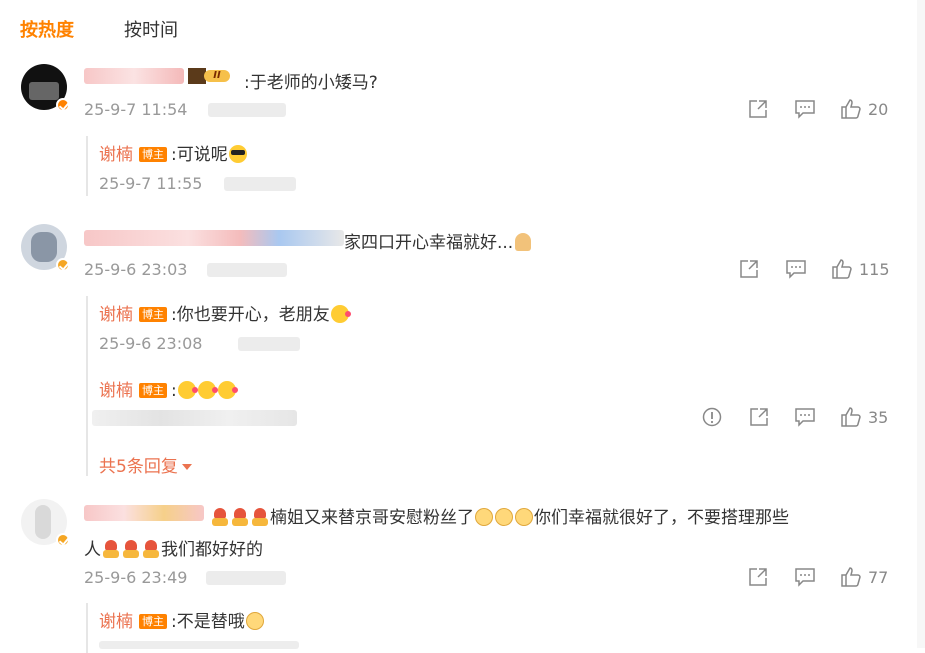 The image size is (925, 653). What do you see at coordinates (151, 29) in the screenshot?
I see `tab-time: 按时间` at bounding box center [151, 29].